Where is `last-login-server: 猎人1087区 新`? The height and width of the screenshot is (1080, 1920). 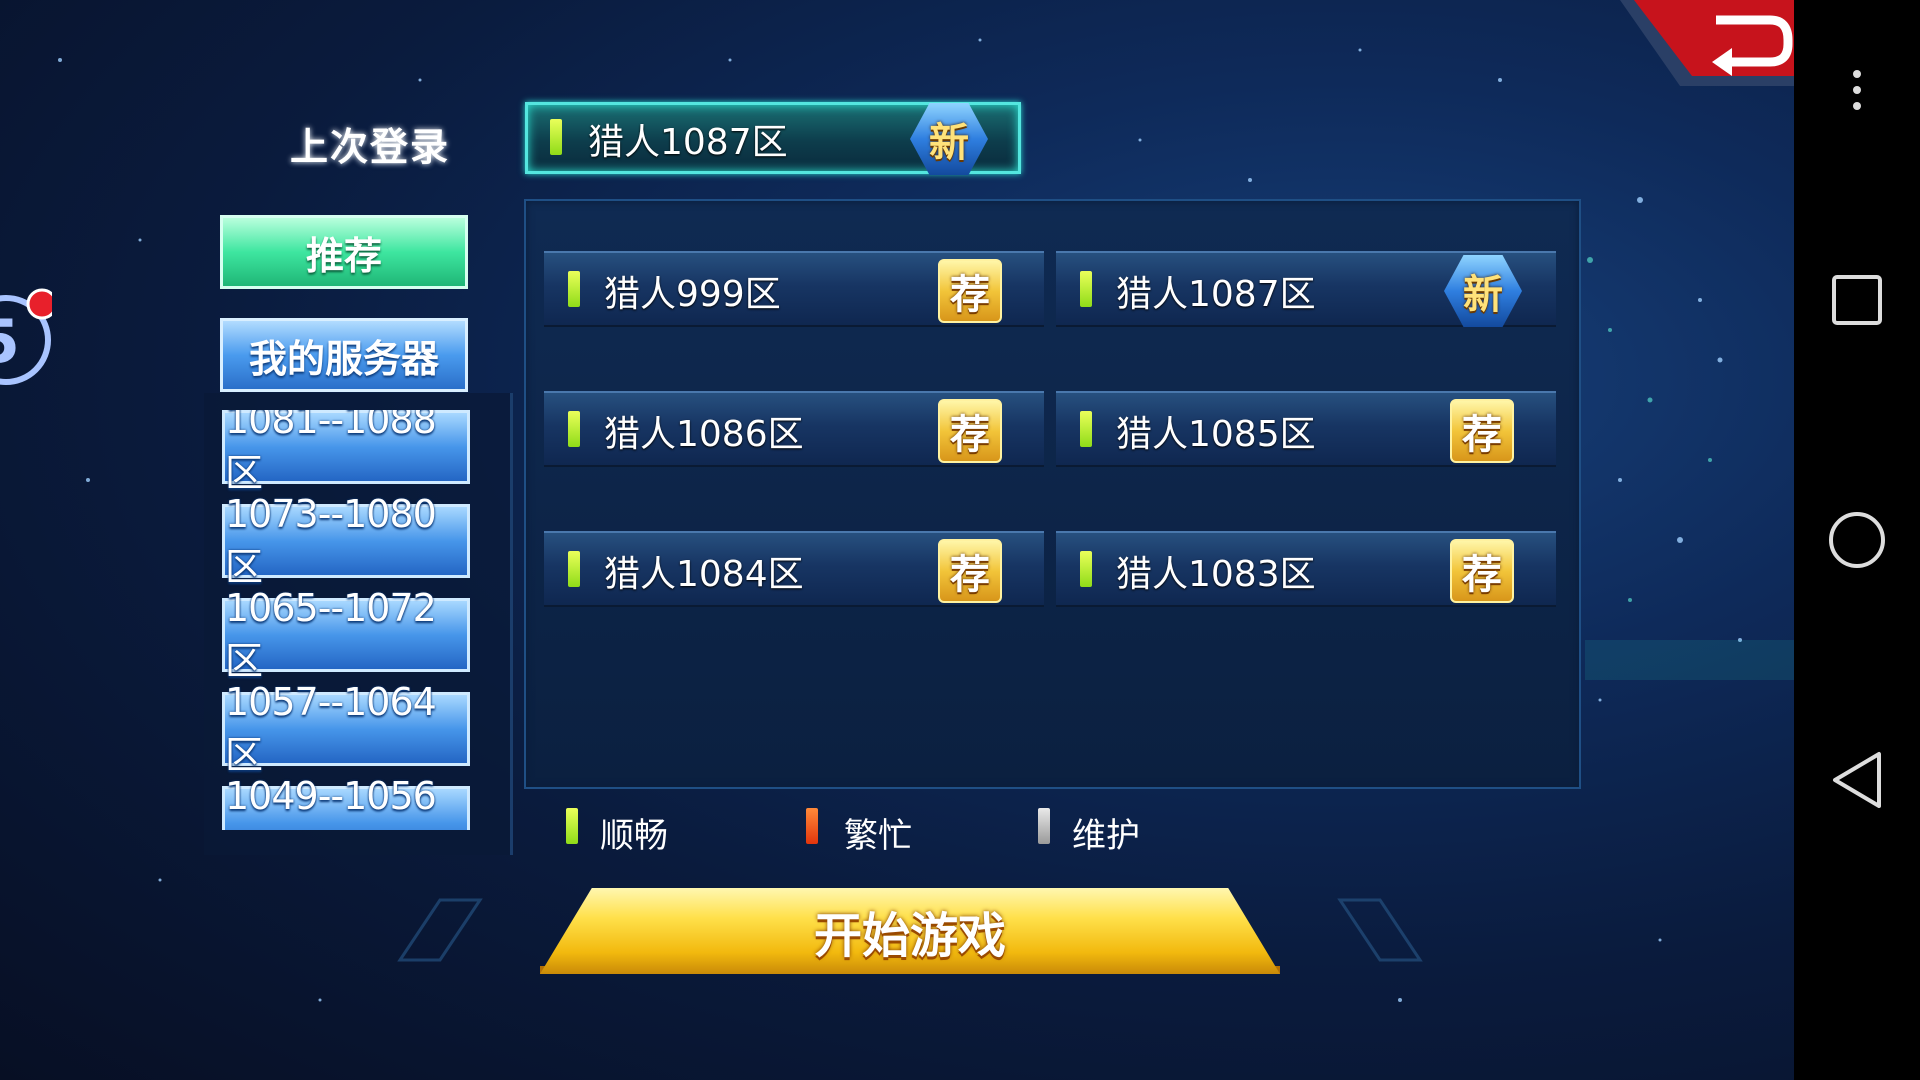
last-login-server: 猎人1087区 新 is located at coordinates (773, 138).